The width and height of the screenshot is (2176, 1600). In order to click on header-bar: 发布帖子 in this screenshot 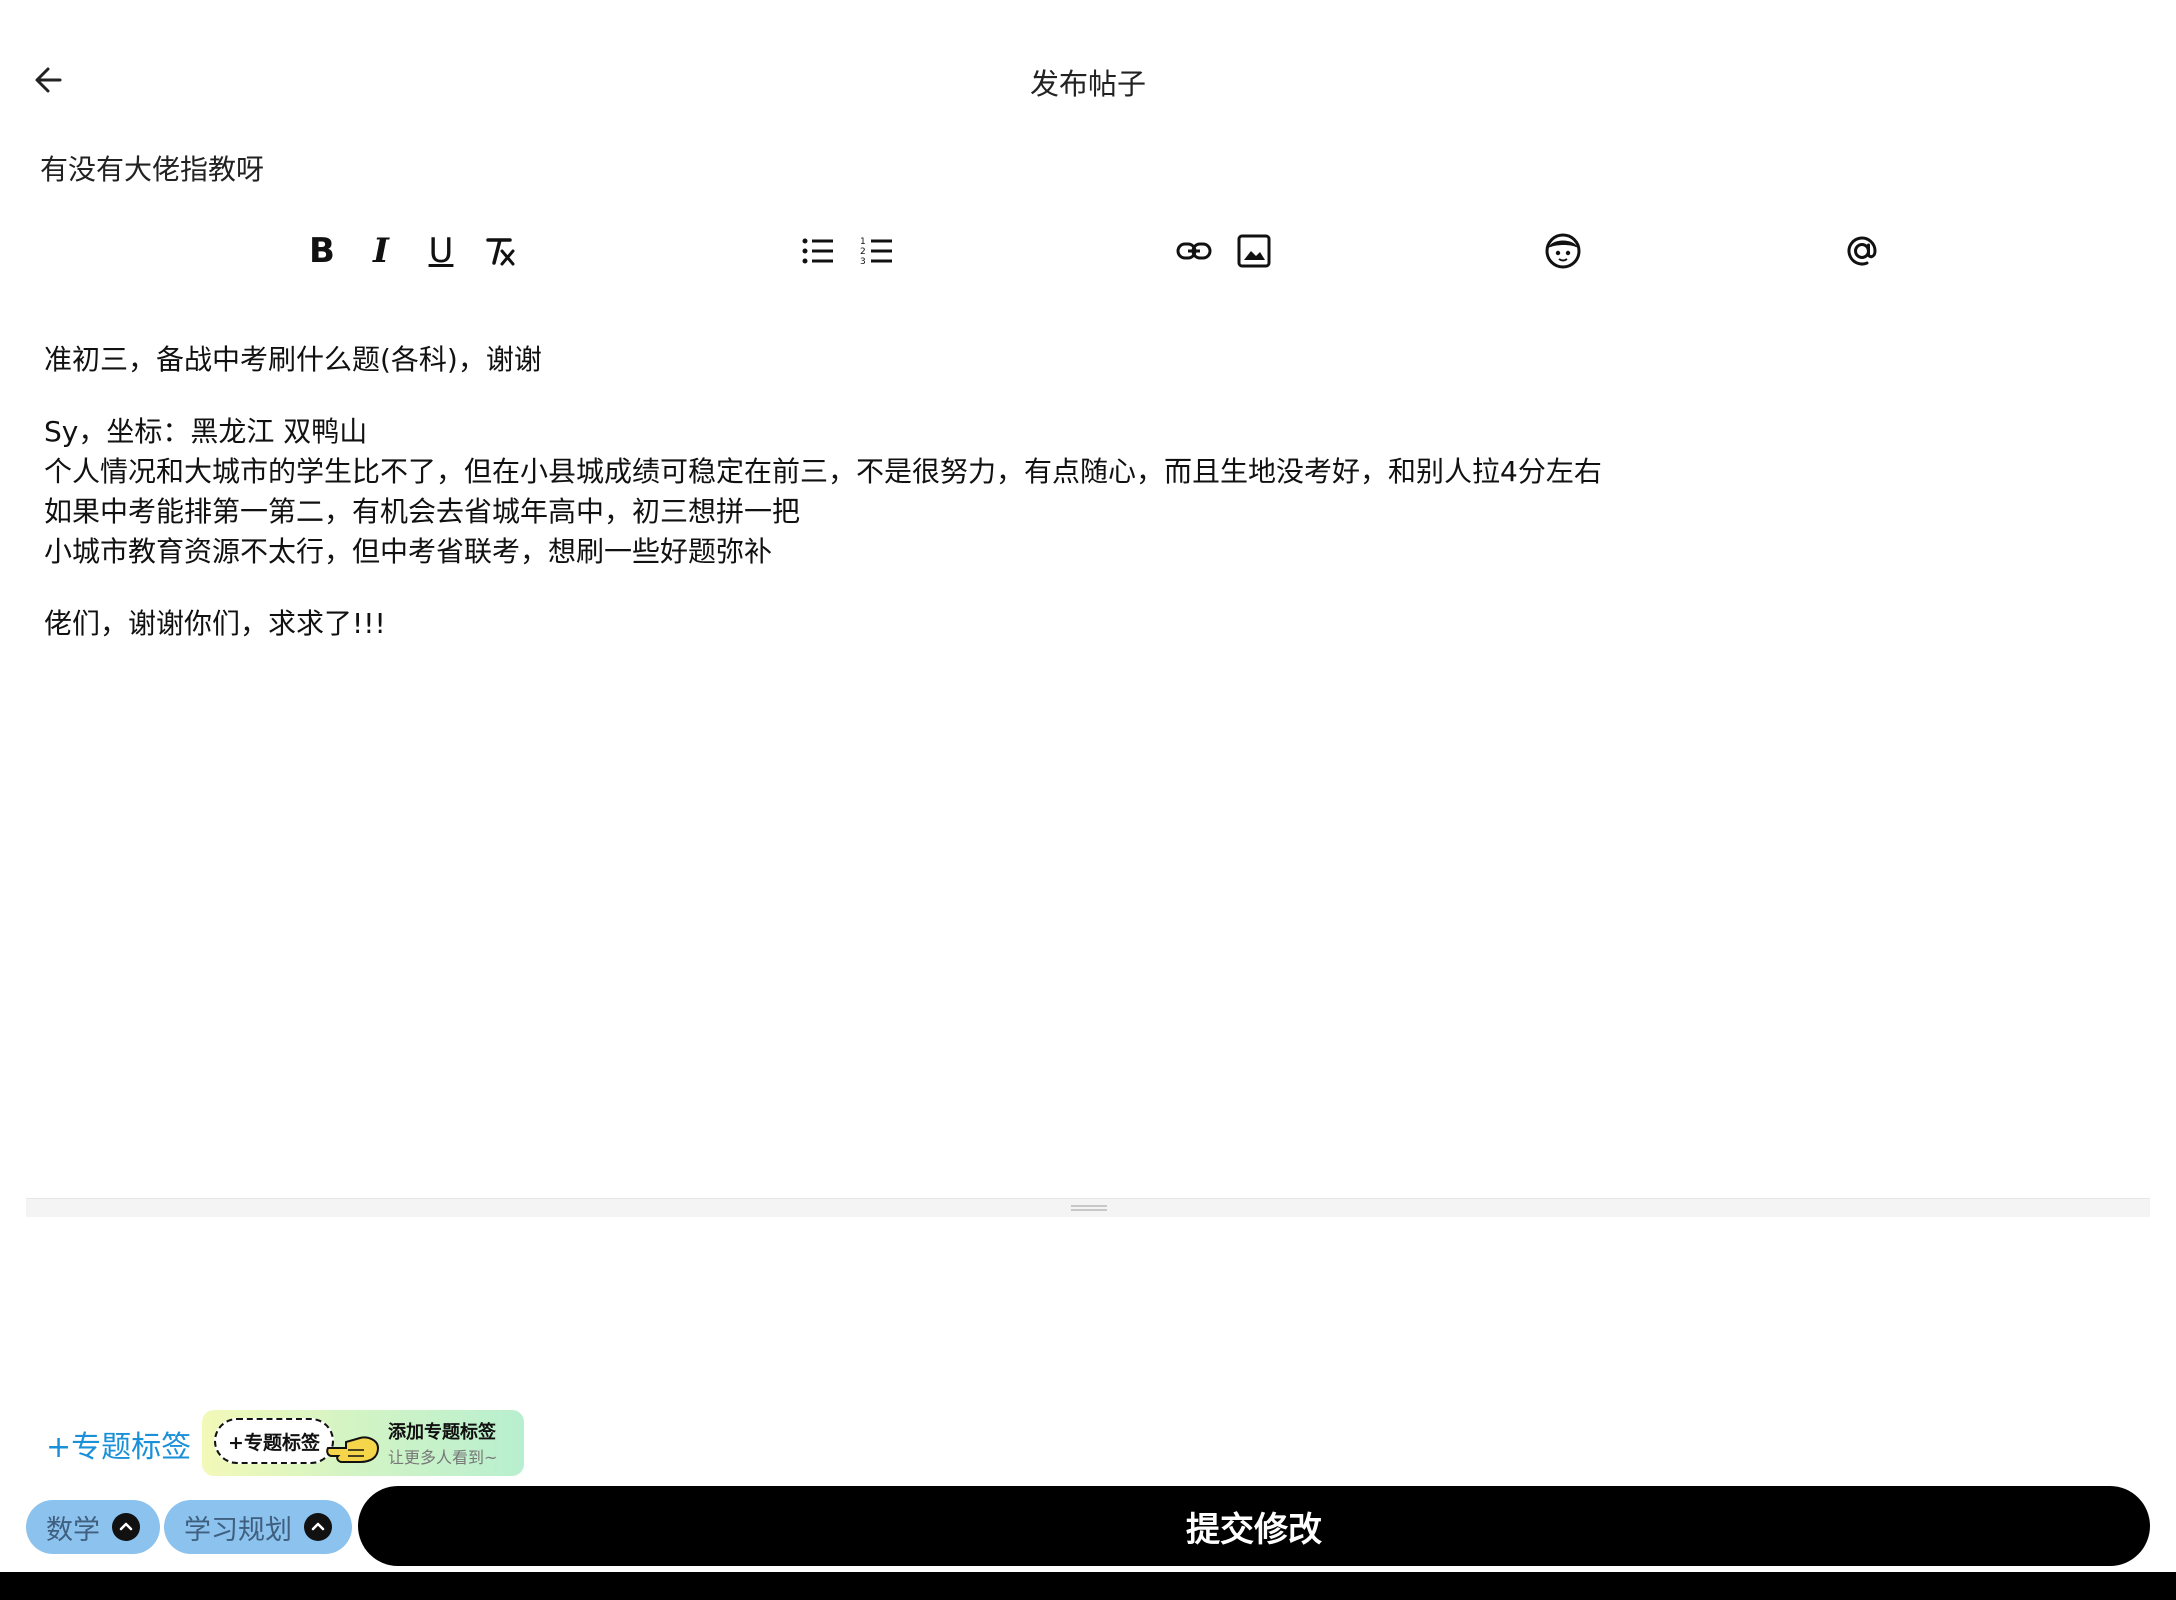, I will do `click(1088, 70)`.